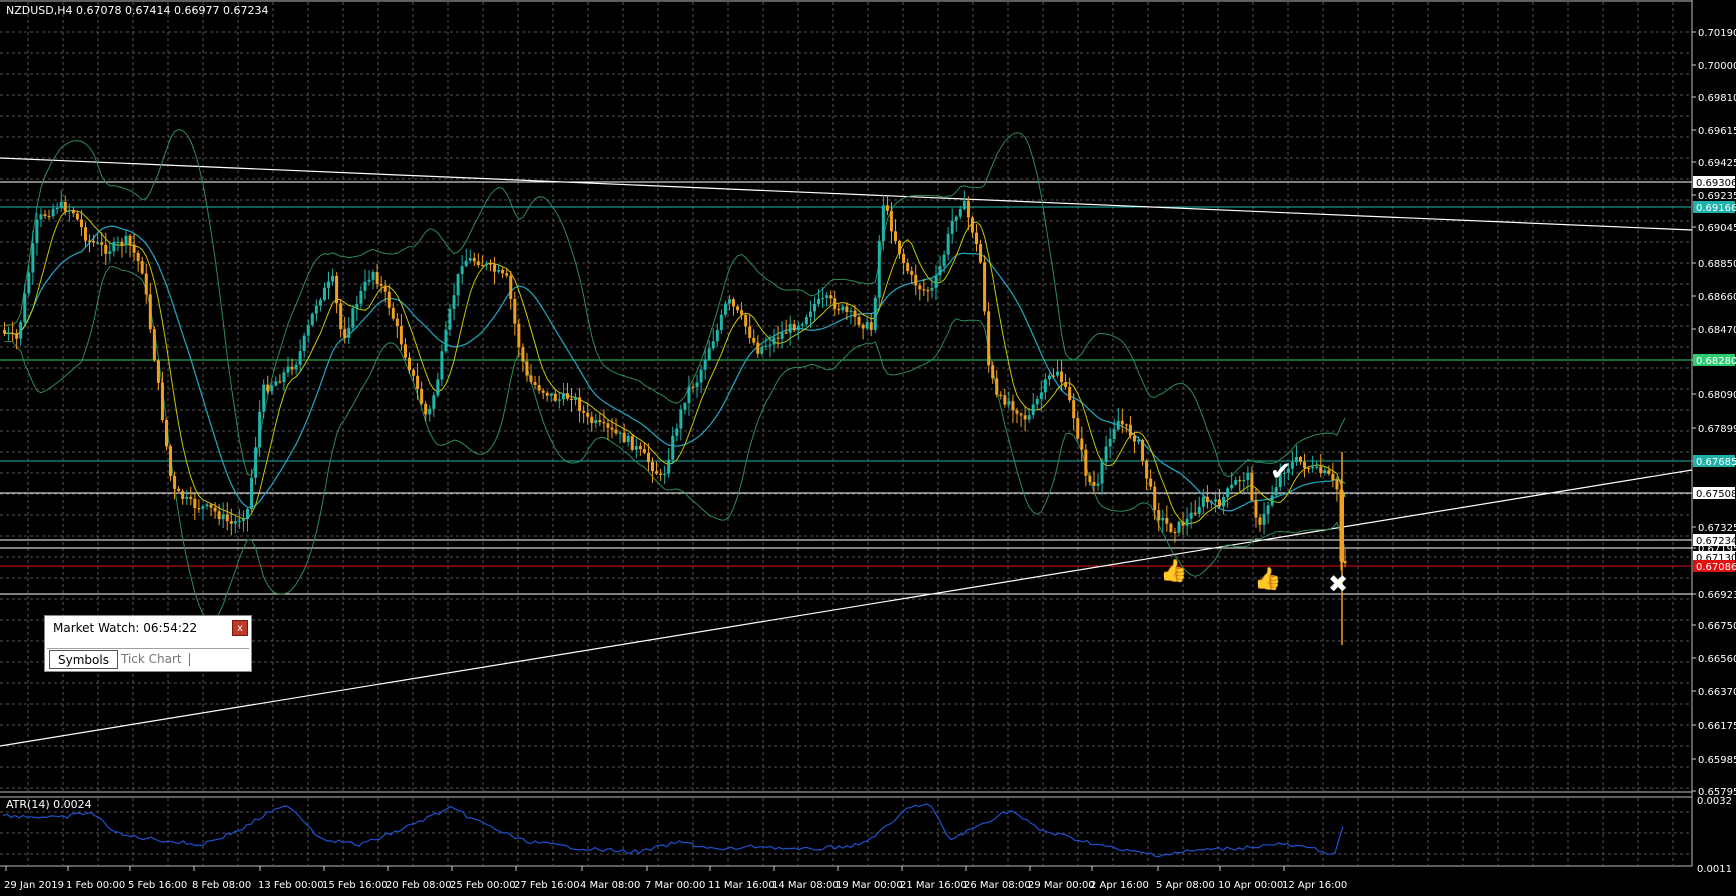 The height and width of the screenshot is (896, 1736). Describe the element at coordinates (1314, 885) in the screenshot. I see `time-label: 12 Apr 16:00` at that location.